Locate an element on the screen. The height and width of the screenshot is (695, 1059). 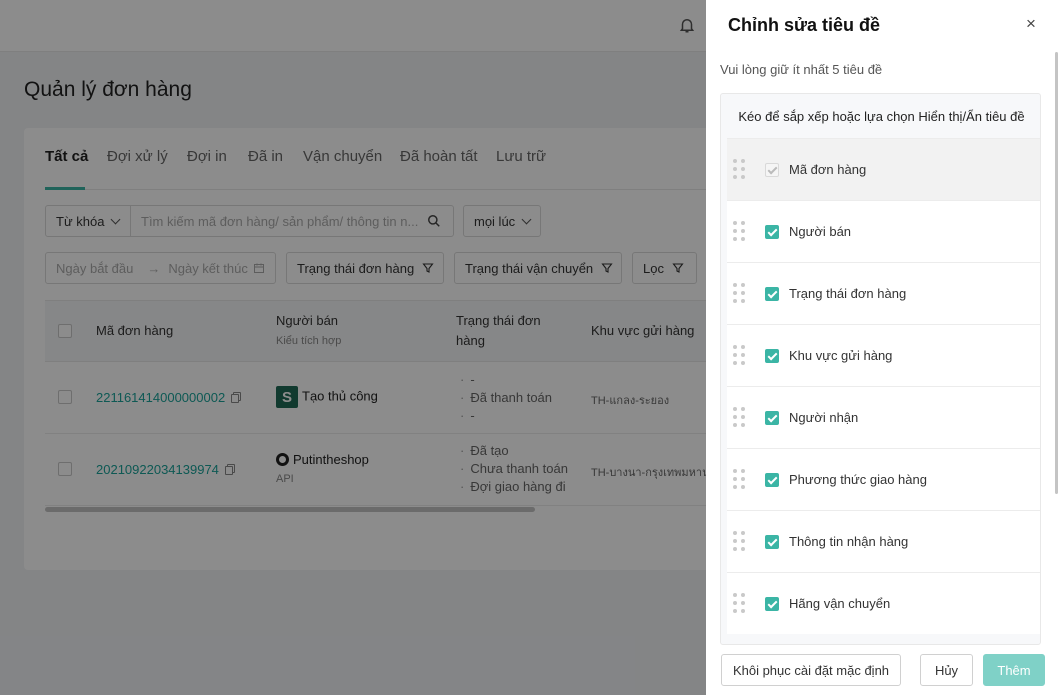
reset-default-button: Khôi phục cài đặt mặc định is located at coordinates (811, 670).